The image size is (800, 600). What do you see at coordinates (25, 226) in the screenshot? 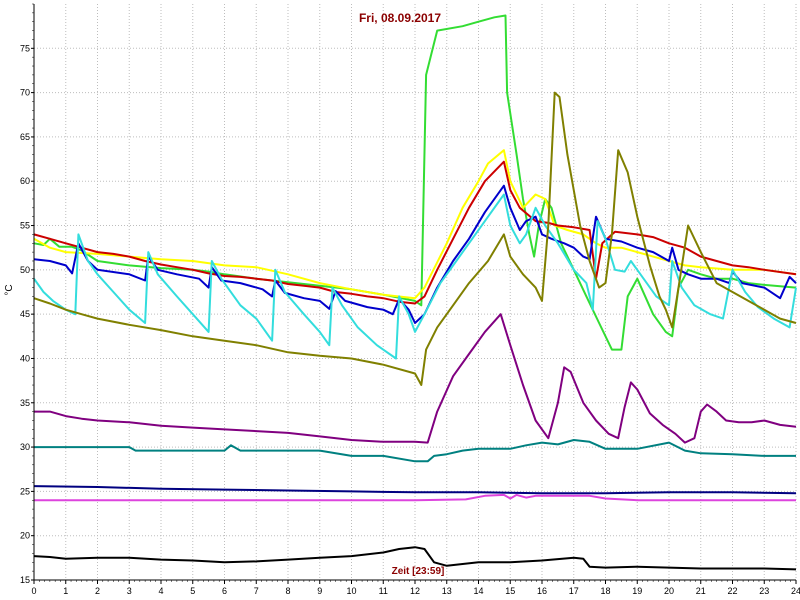
I see `y-tick-label: 55` at bounding box center [25, 226].